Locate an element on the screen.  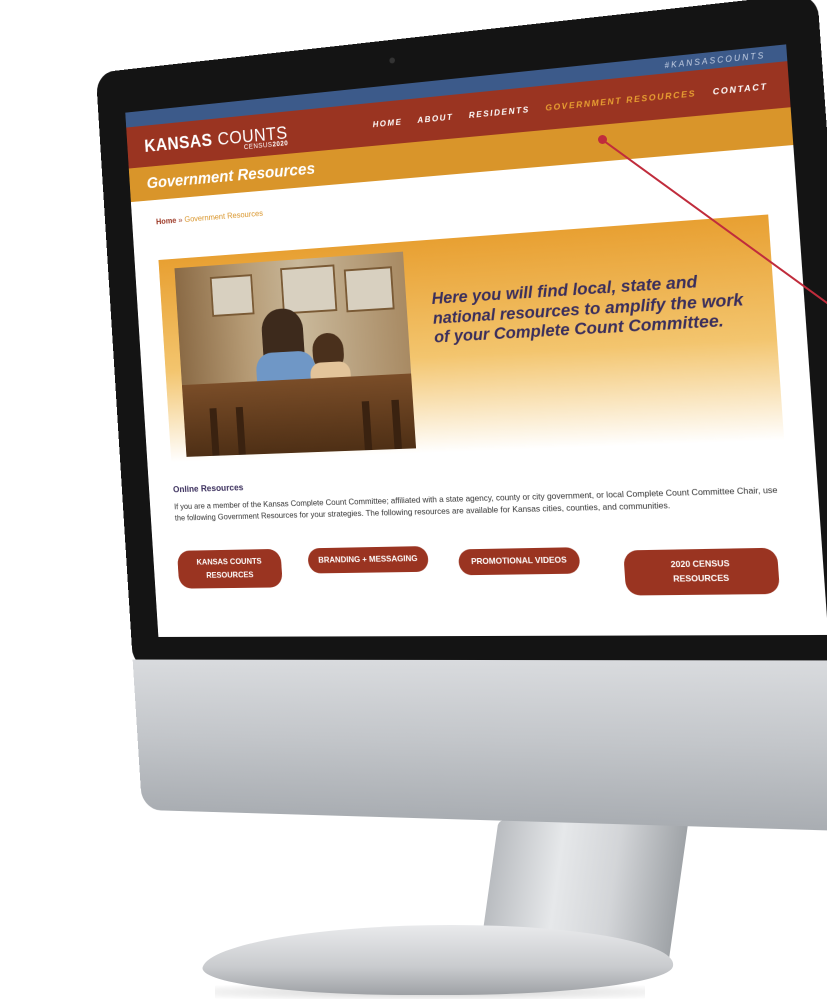
button-label-line-1: KANSAS COUNTS is located at coordinates (229, 561).